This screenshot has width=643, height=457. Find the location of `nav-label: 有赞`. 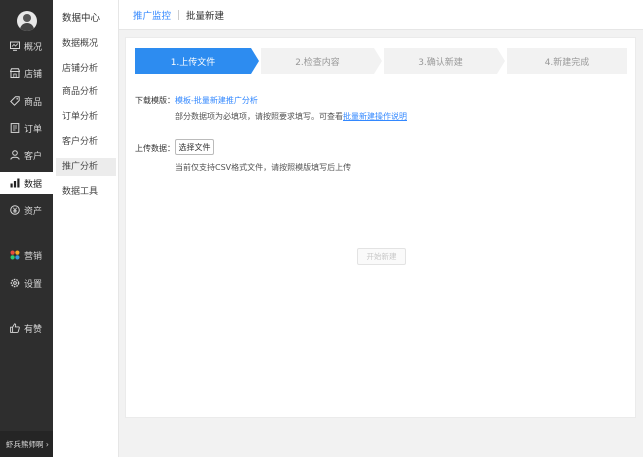

nav-label: 有赞 is located at coordinates (33, 329).